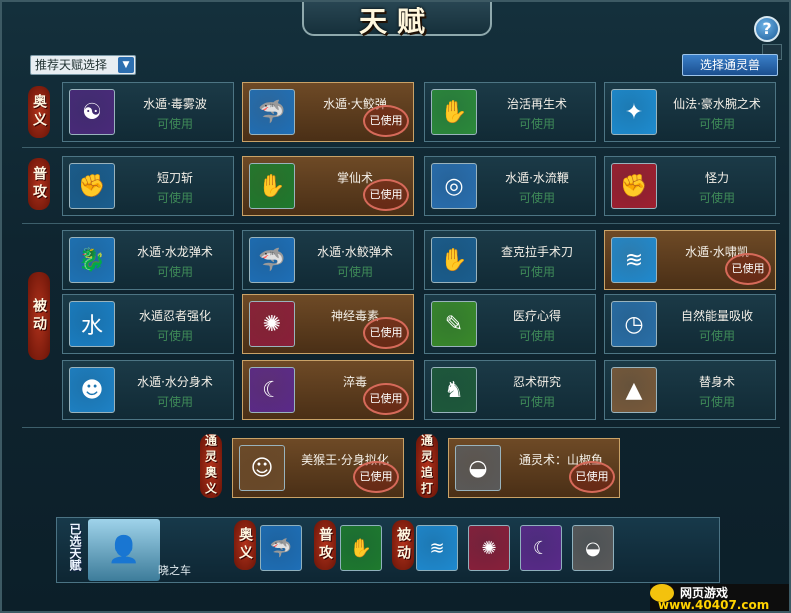 This screenshot has width=791, height=613. Describe the element at coordinates (690, 260) in the screenshot. I see `talent-card: ≋ 水遁·水啸凯 已使用` at that location.